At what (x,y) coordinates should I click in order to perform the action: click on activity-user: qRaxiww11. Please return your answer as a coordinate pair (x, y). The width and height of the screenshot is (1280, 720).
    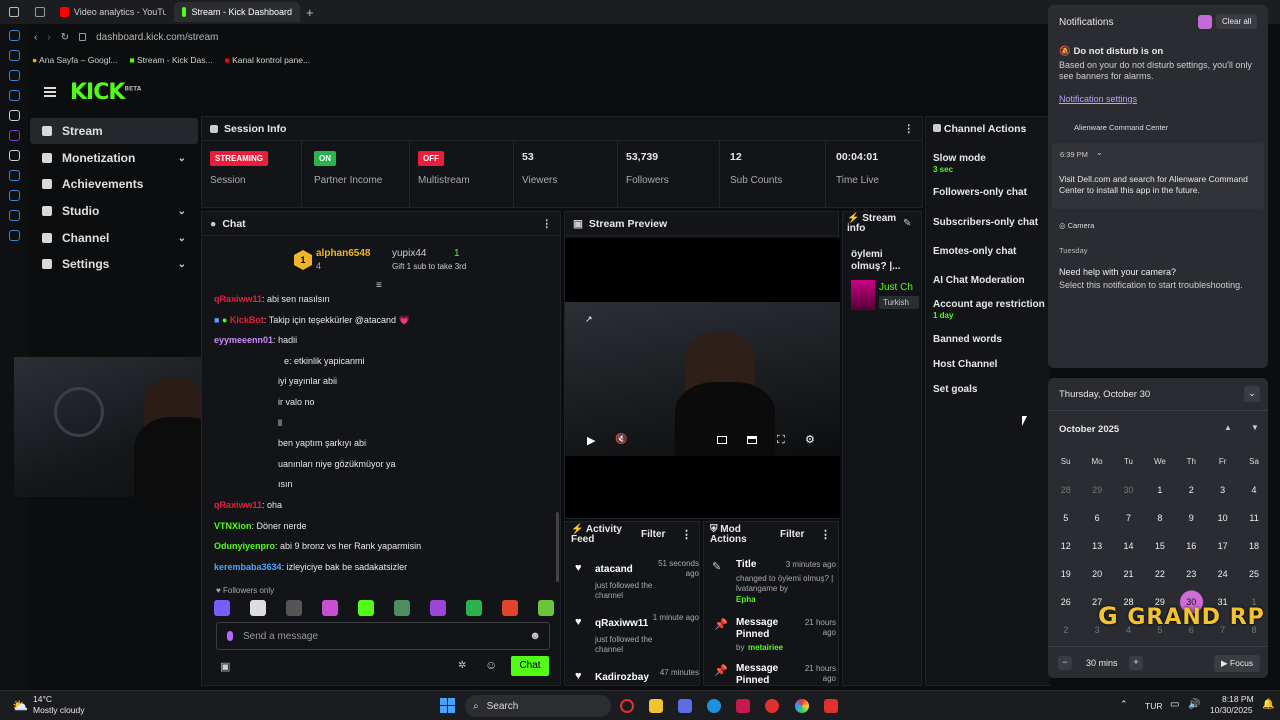
    Looking at the image, I should click on (621, 623).